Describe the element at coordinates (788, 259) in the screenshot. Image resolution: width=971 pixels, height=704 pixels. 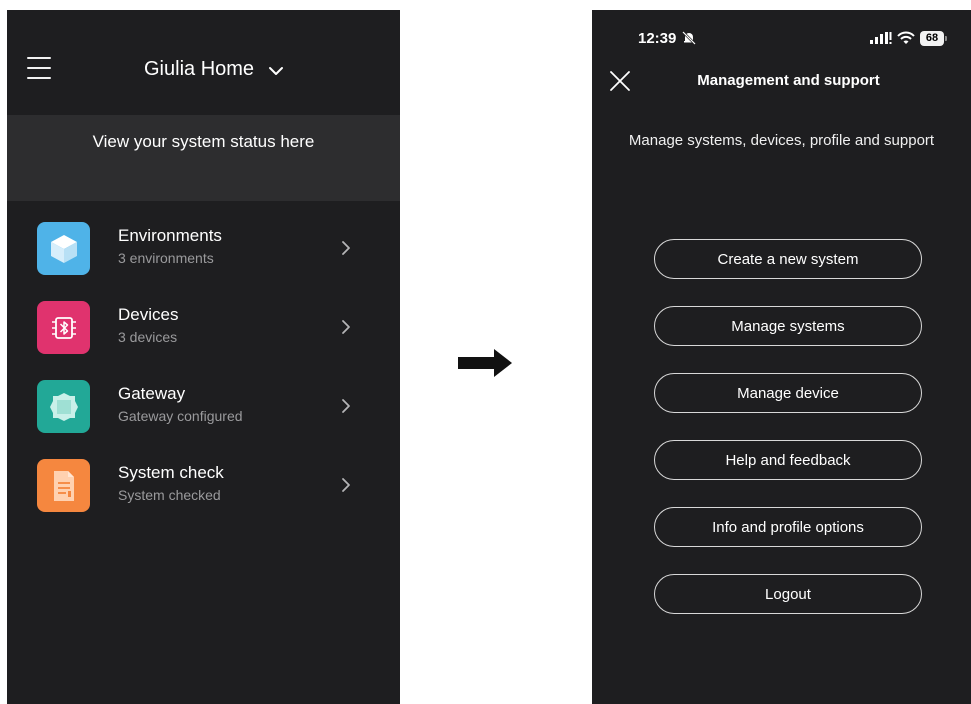
I see `create-new-system-button: Create a new system` at that location.